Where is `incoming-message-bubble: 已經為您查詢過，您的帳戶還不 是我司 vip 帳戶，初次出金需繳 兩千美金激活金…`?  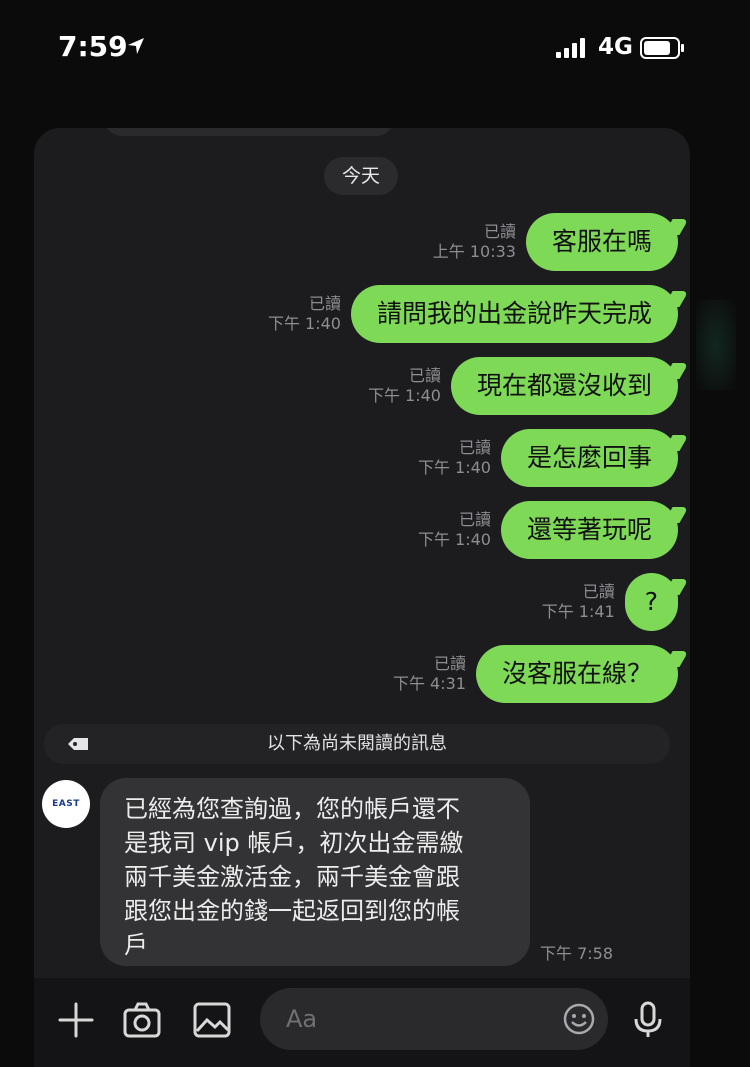 incoming-message-bubble: 已經為您查詢過，您的帳戶還不 是我司 vip 帳戶，初次出金需繳 兩千美金激活金… is located at coordinates (315, 872).